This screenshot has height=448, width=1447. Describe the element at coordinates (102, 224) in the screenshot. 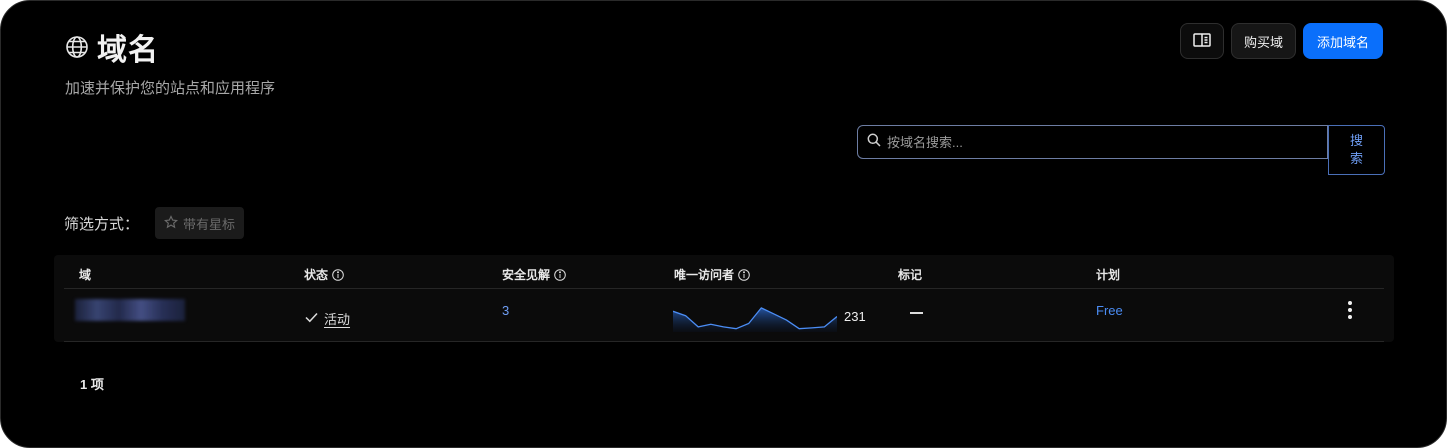

I see `filter-label: 筛选方式：` at that location.